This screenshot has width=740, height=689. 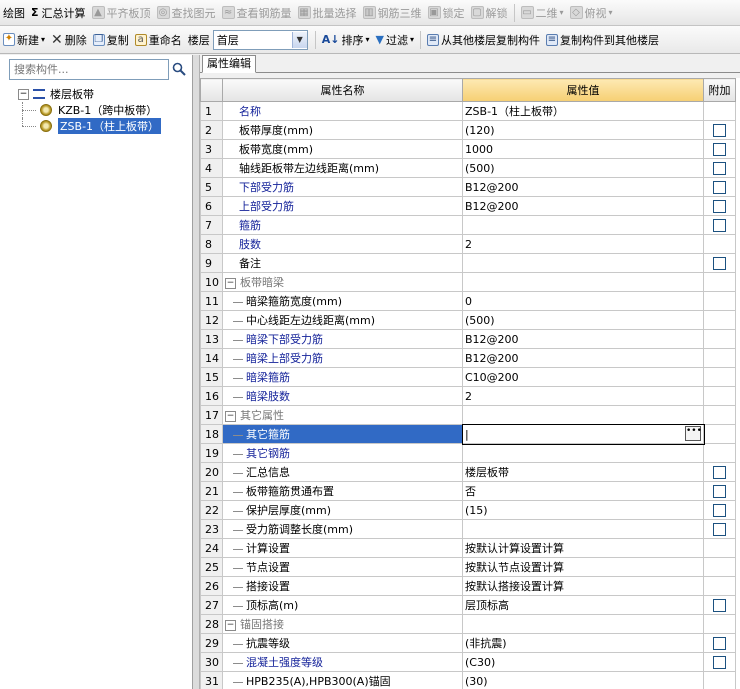 I want to click on property-value-cell: (500), so click(x=583, y=320).